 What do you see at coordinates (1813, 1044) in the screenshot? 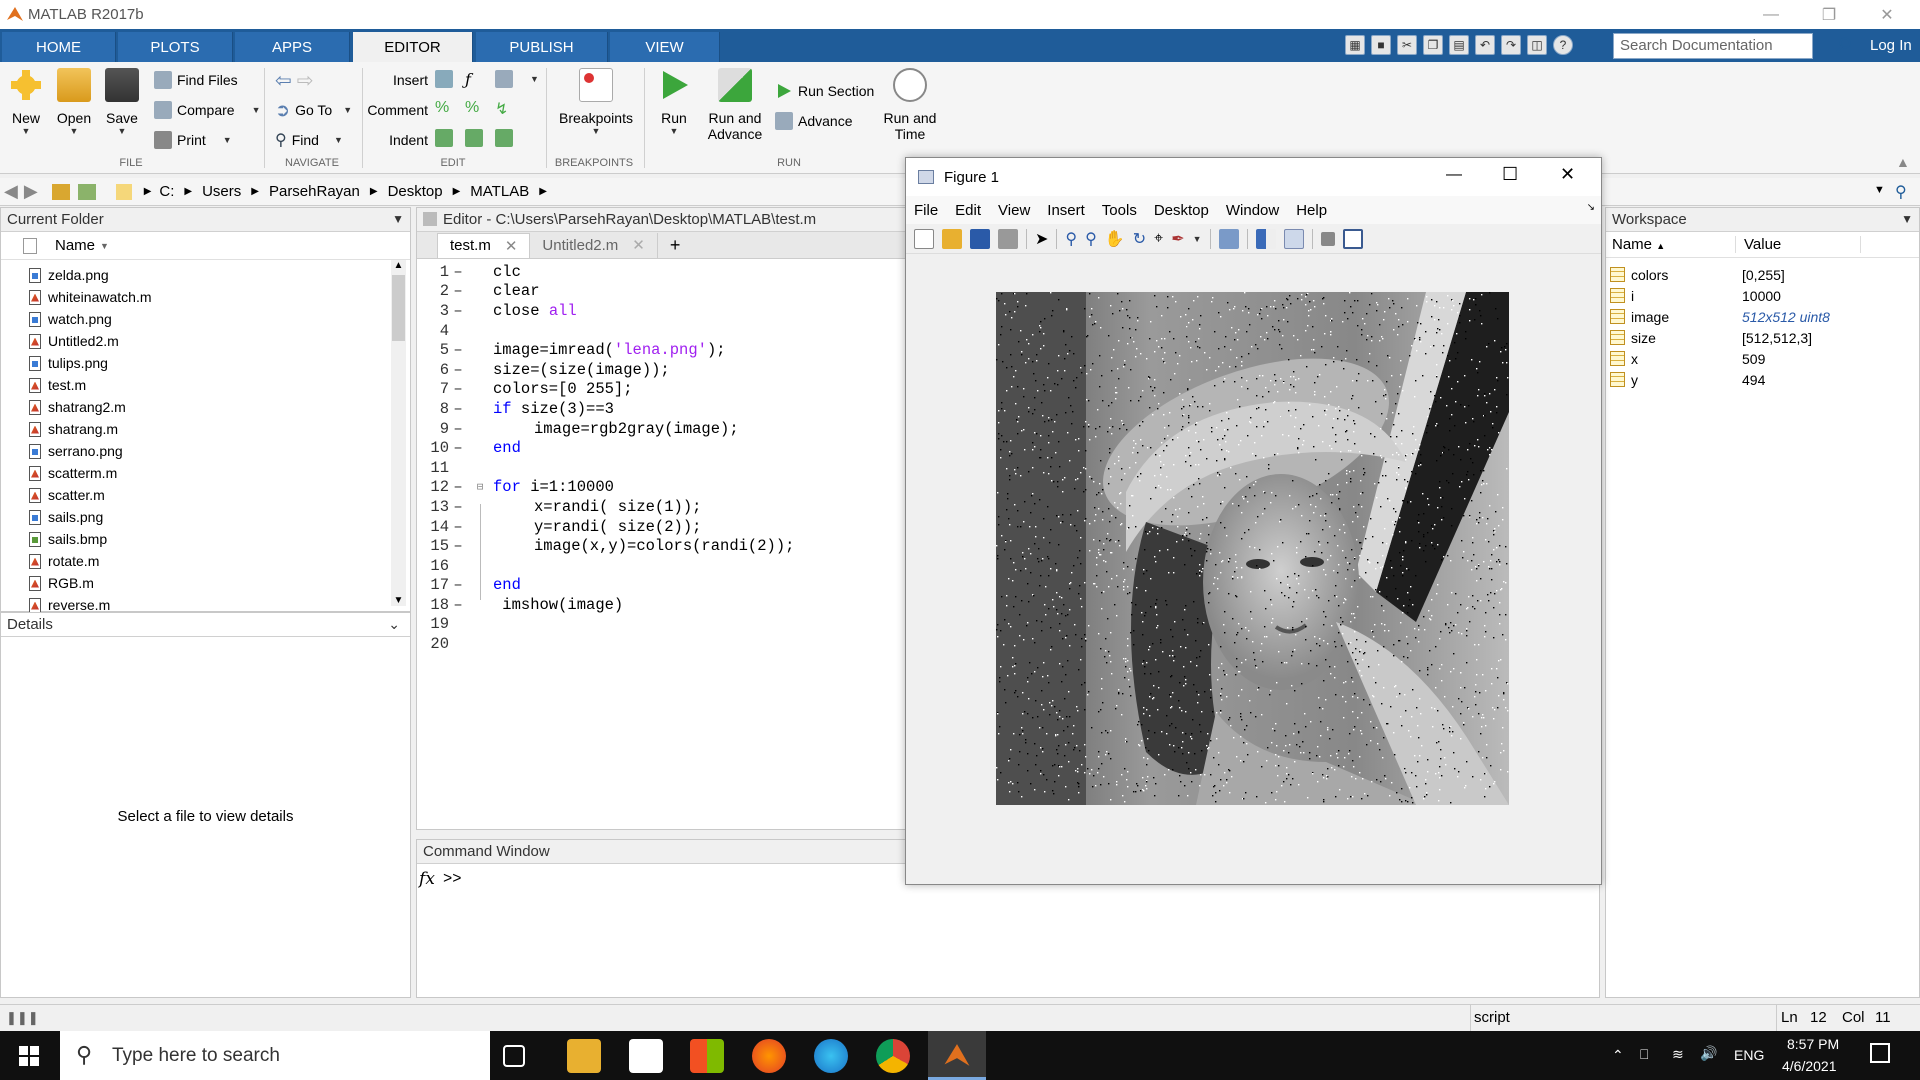
I see `clock-time: 8:57 PM` at bounding box center [1813, 1044].